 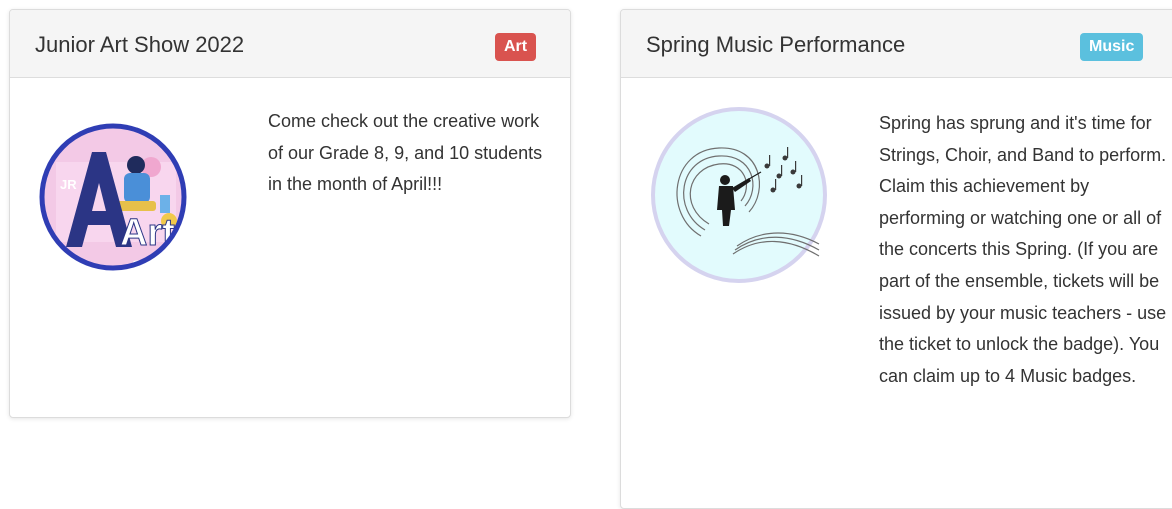 I want to click on card-header: Junior Art Show 2022 Art, so click(x=290, y=44).